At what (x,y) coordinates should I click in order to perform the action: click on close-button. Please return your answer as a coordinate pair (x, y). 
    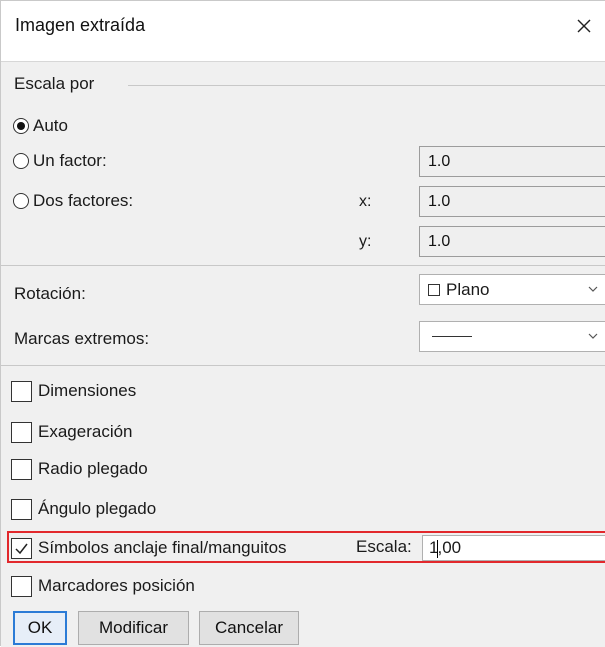
    Looking at the image, I should click on (584, 26).